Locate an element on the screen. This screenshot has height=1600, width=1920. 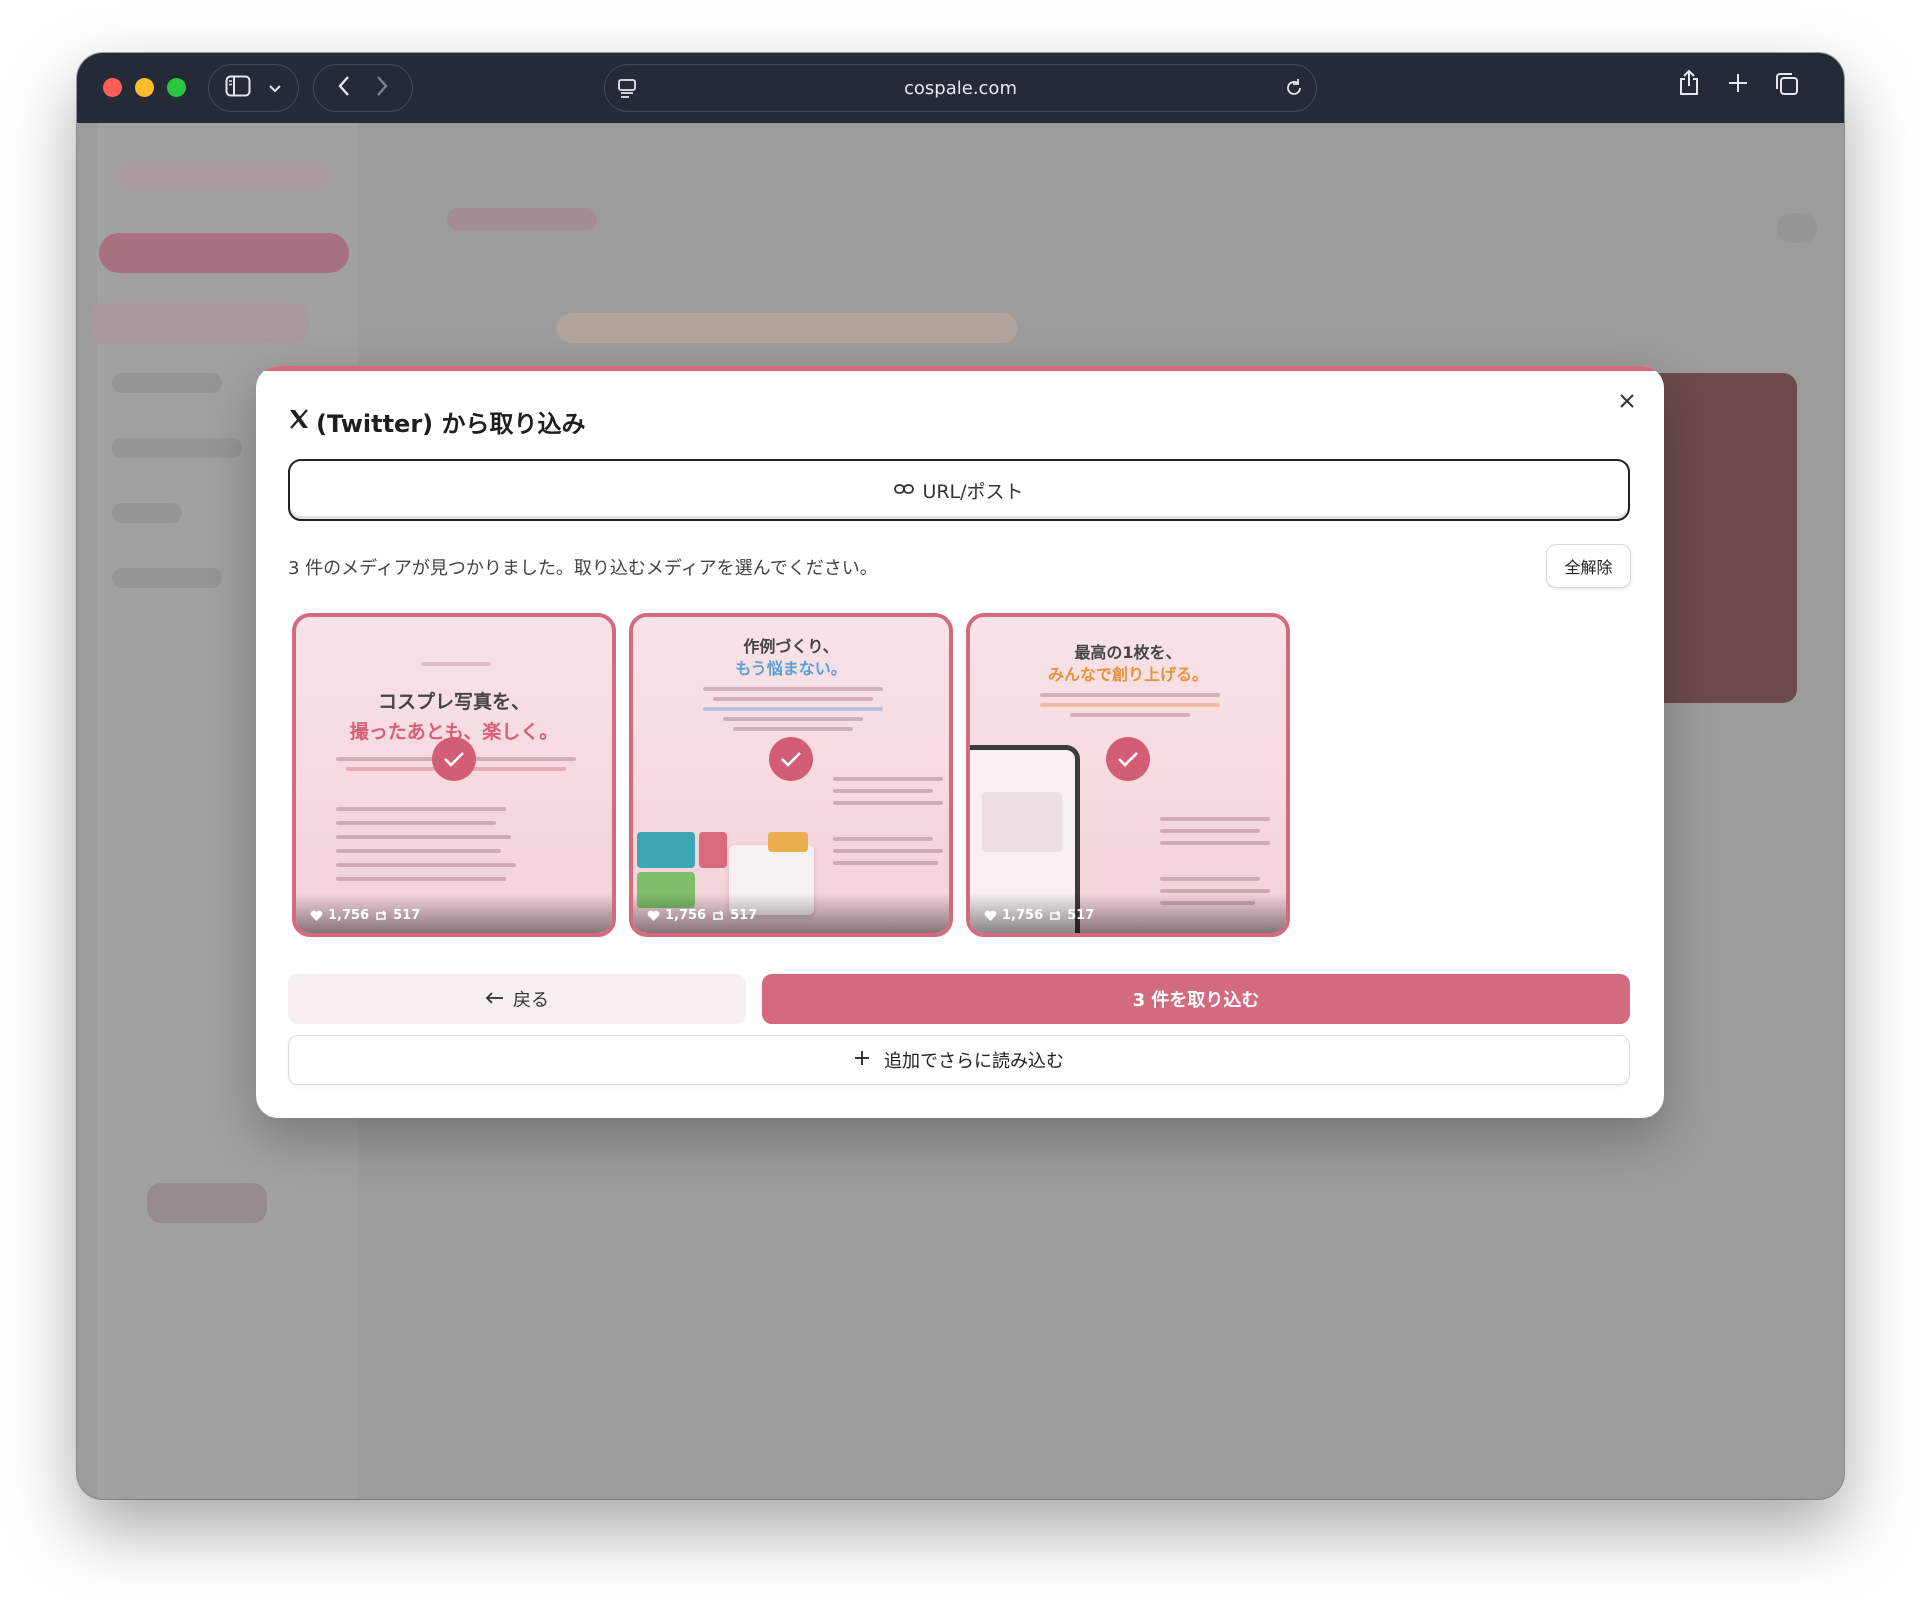
zoom-window-button is located at coordinates (176, 87).